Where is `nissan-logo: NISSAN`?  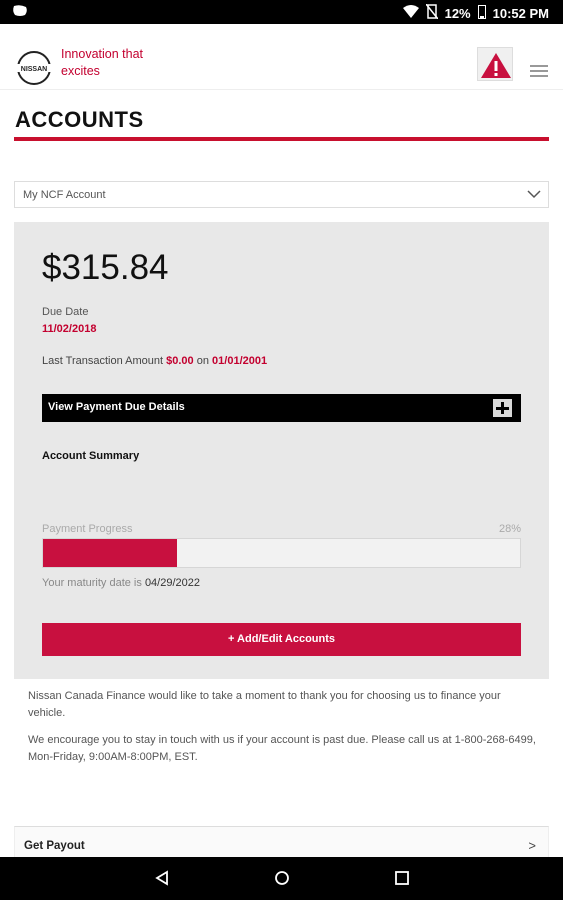
nissan-logo: NISSAN is located at coordinates (34, 70).